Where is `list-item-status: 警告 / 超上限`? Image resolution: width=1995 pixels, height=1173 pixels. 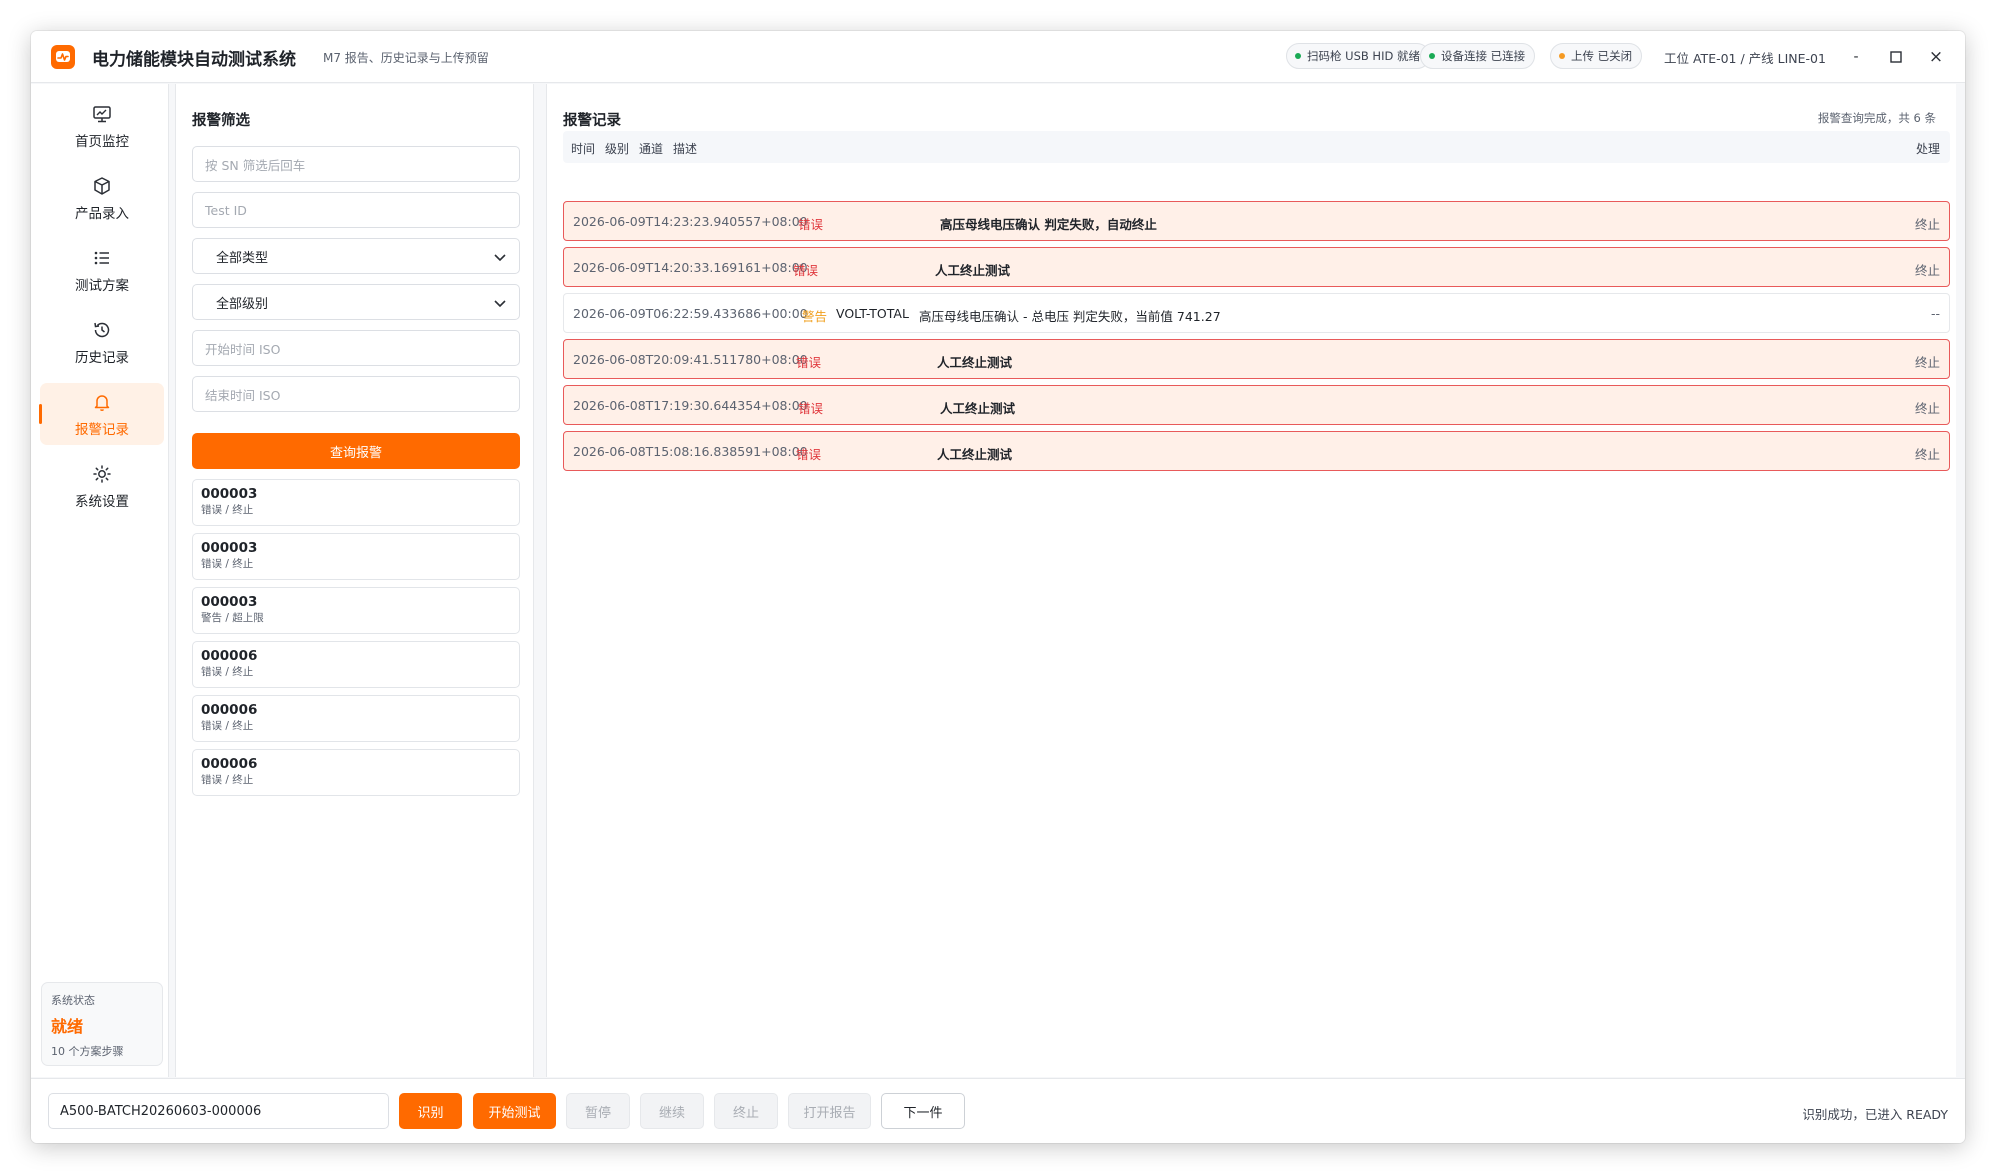
list-item-status: 警告 / 超上限 is located at coordinates (232, 618).